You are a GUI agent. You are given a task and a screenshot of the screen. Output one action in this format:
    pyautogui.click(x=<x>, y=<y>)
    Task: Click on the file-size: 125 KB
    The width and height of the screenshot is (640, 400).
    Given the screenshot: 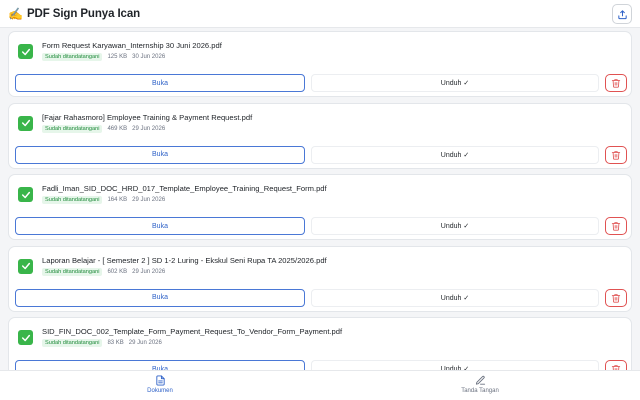 What is the action you would take?
    pyautogui.click(x=117, y=57)
    